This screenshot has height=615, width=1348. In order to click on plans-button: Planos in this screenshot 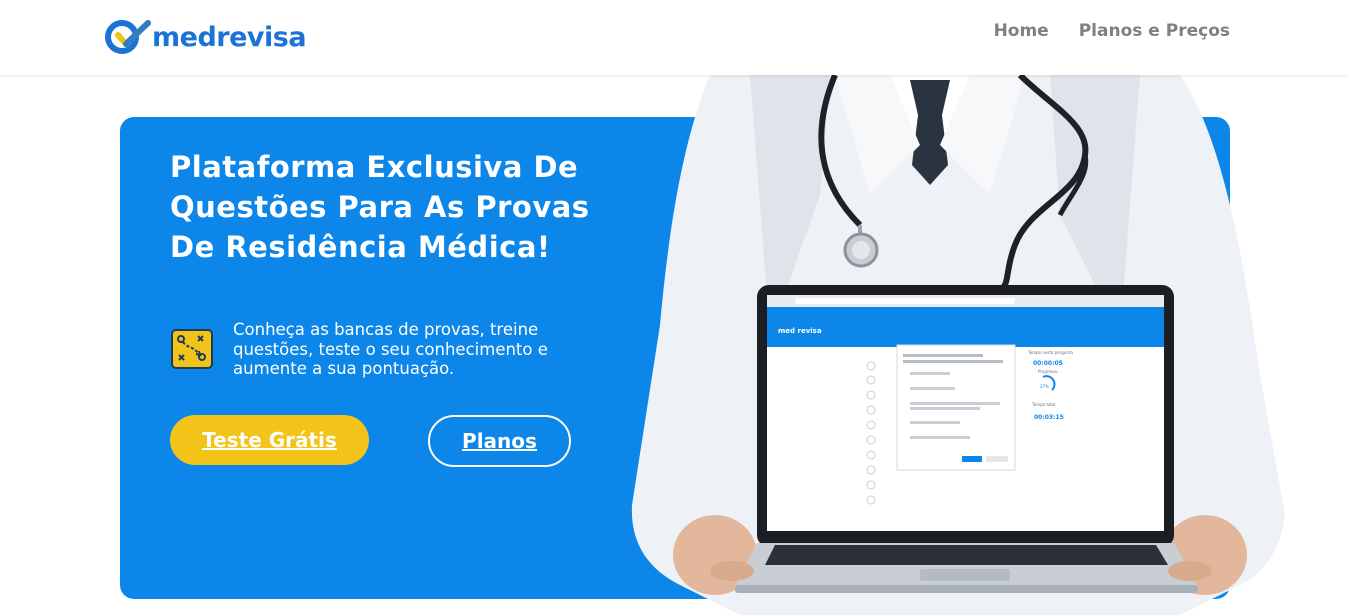, I will do `click(499, 441)`.